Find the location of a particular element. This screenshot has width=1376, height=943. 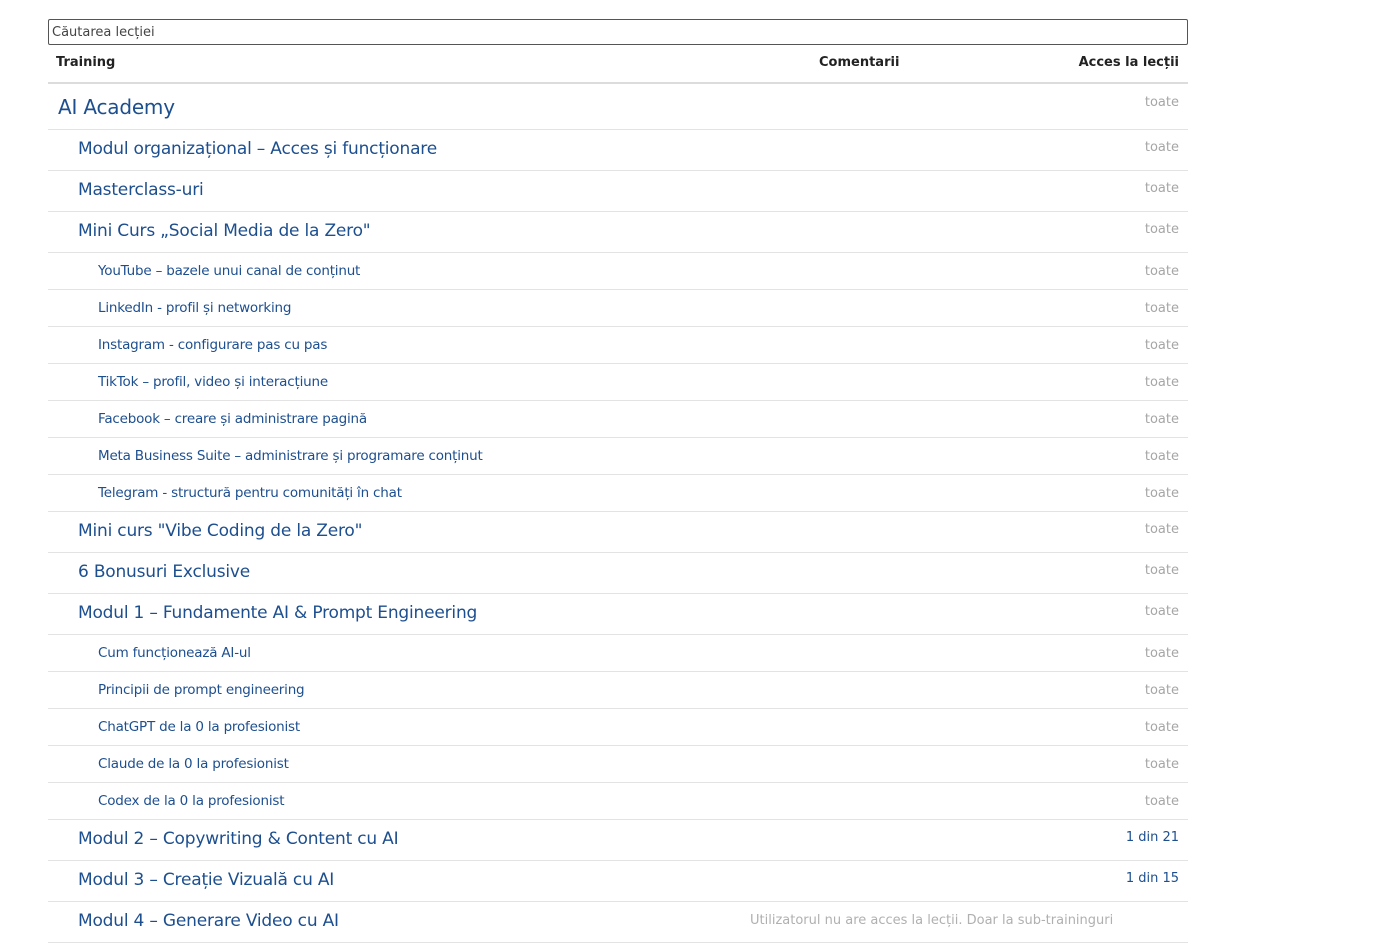

column-header-access: Acces la lecții is located at coordinates (1128, 62).